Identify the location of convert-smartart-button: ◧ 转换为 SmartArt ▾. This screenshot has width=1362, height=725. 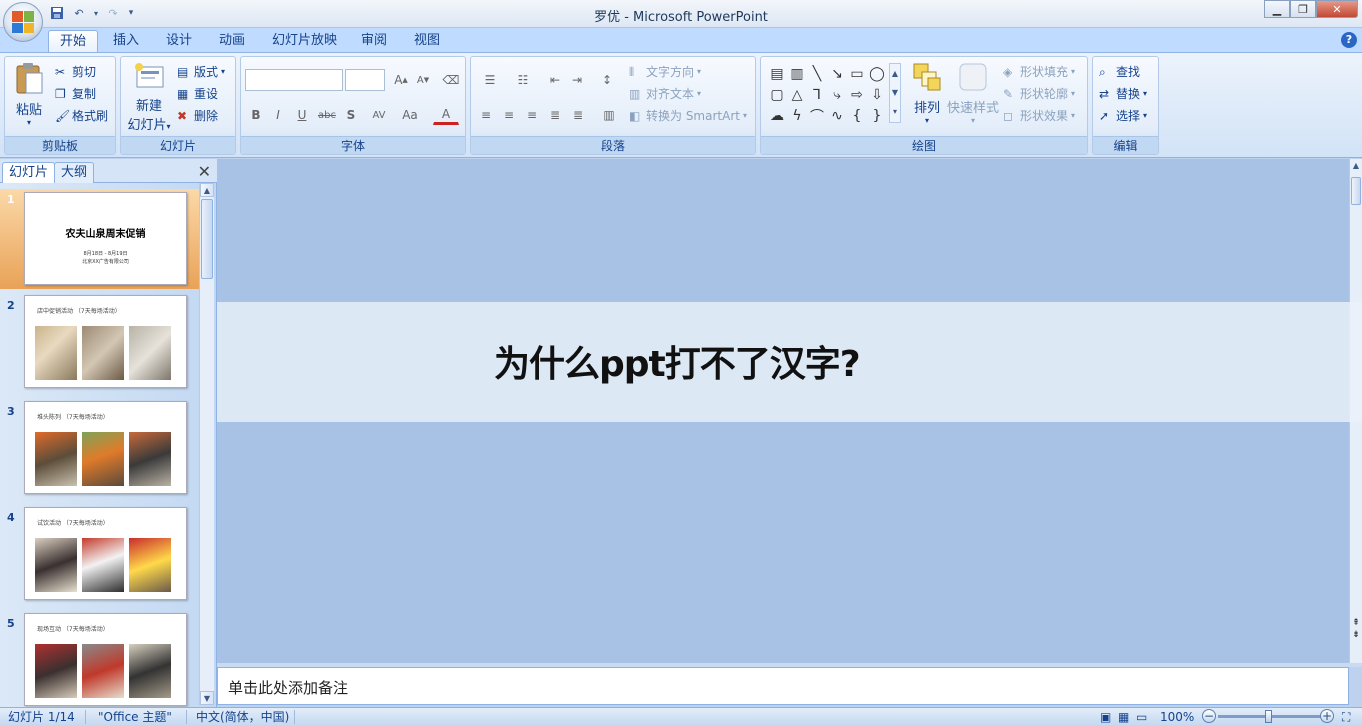
(688, 115).